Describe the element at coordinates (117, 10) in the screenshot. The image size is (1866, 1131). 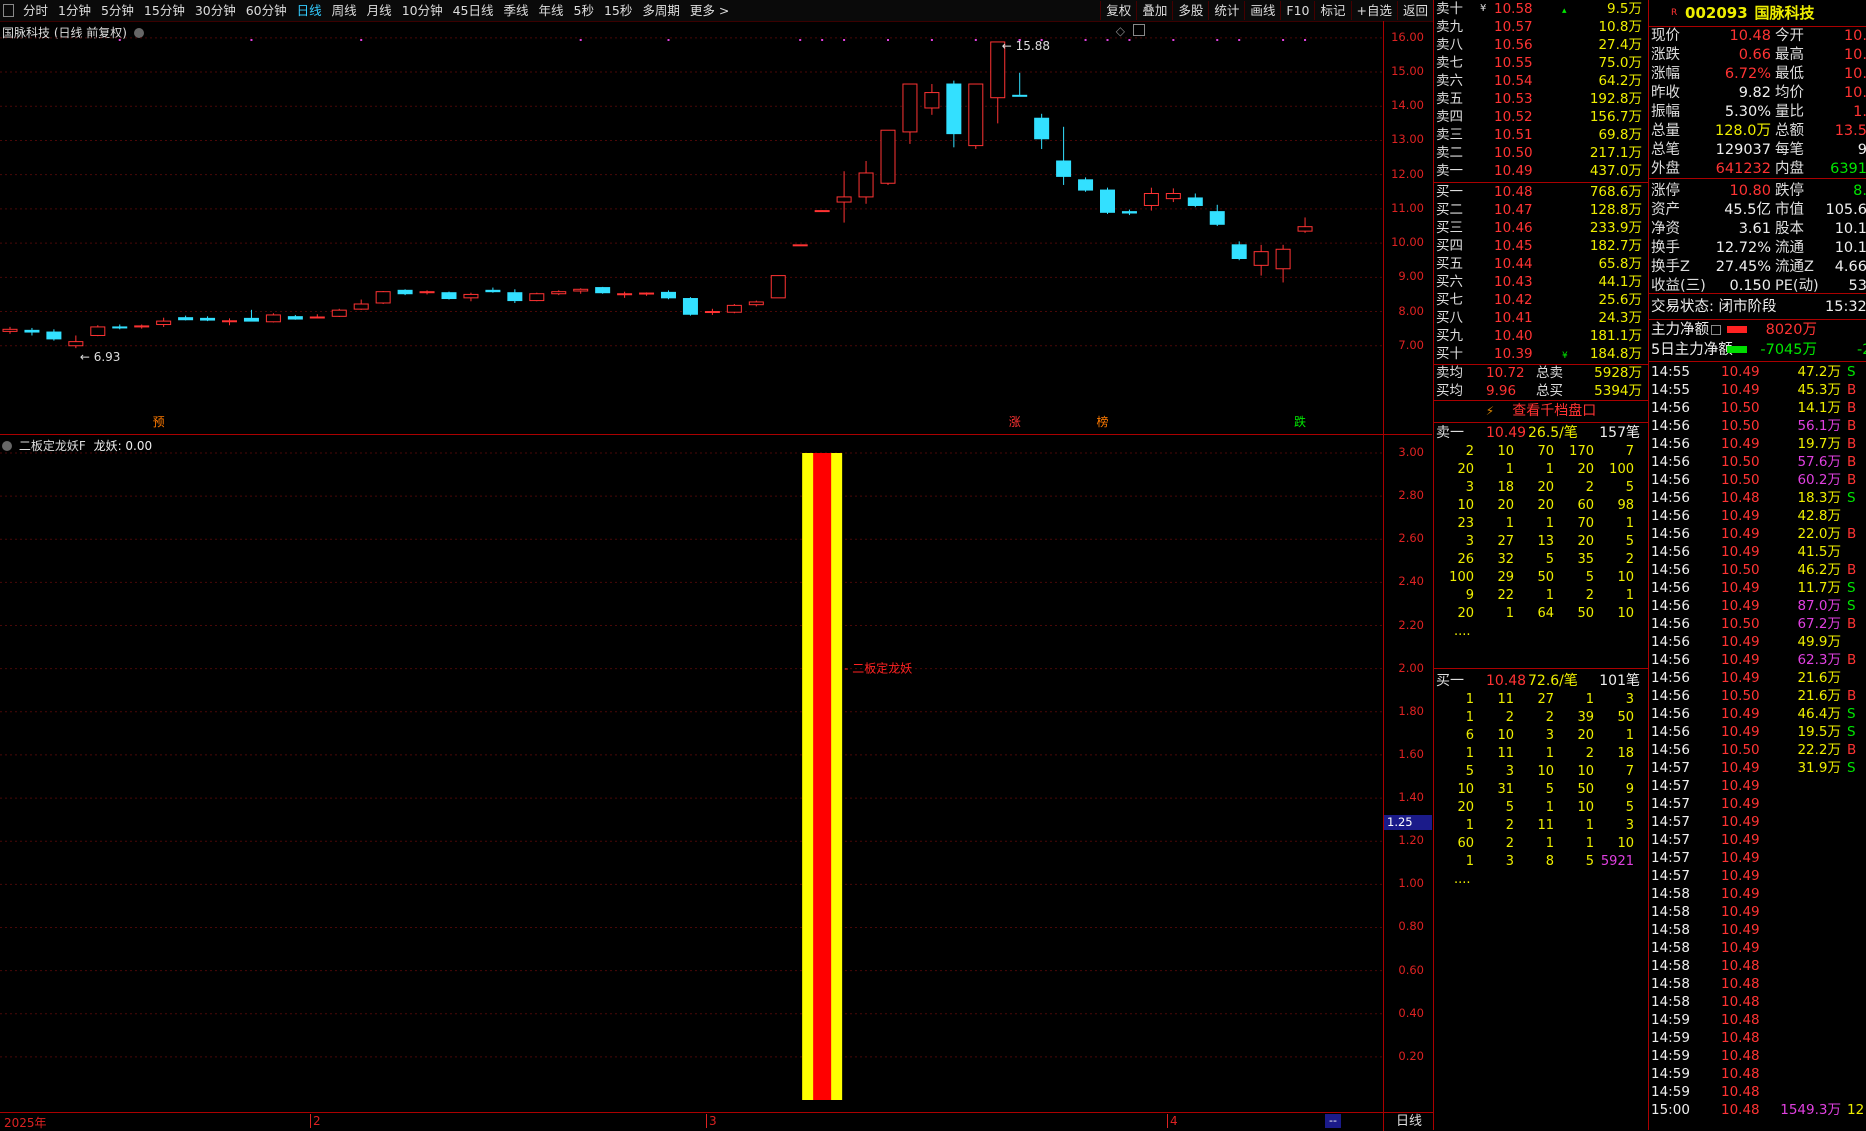
I see `period-tab-2: 5分钟` at that location.